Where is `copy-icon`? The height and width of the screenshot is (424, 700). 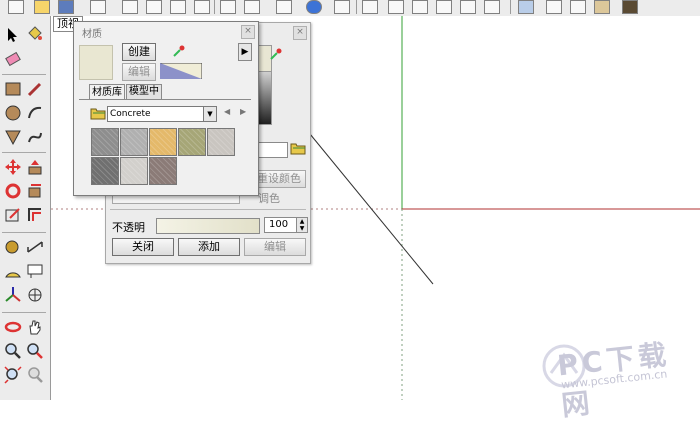 copy-icon is located at coordinates (154, 7).